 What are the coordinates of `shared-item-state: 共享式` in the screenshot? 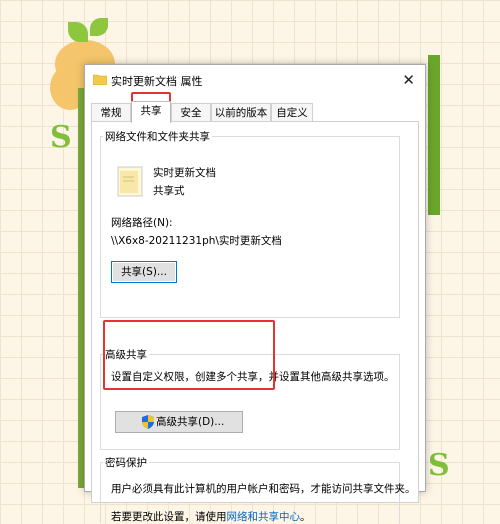 It's located at (169, 191).